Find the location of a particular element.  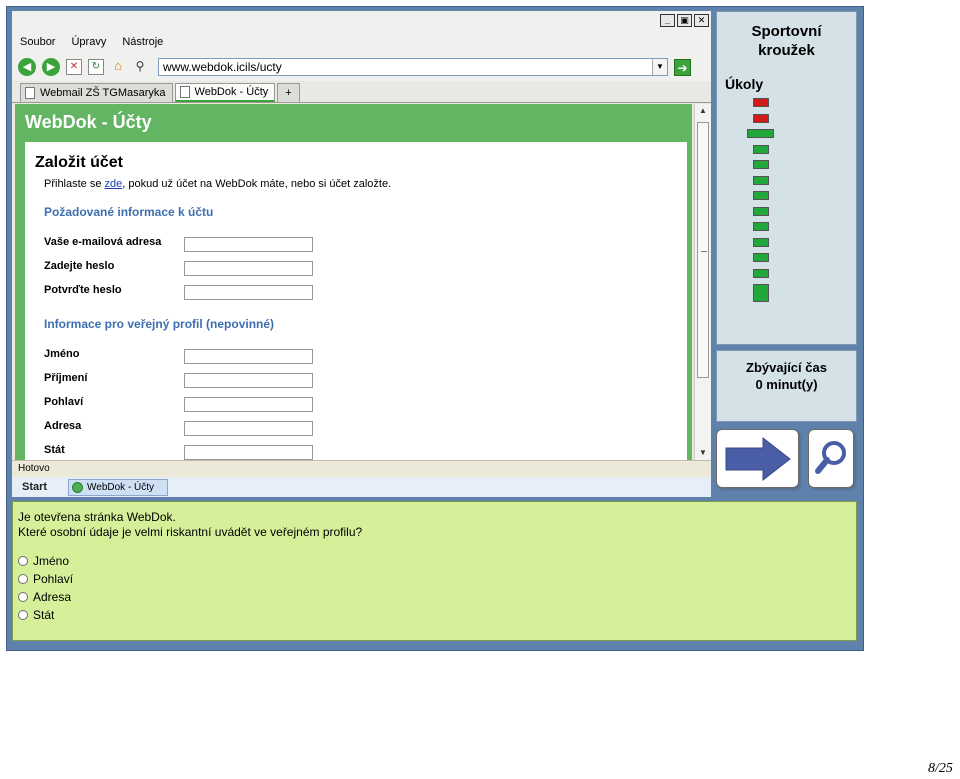

gender-field is located at coordinates (248, 404).